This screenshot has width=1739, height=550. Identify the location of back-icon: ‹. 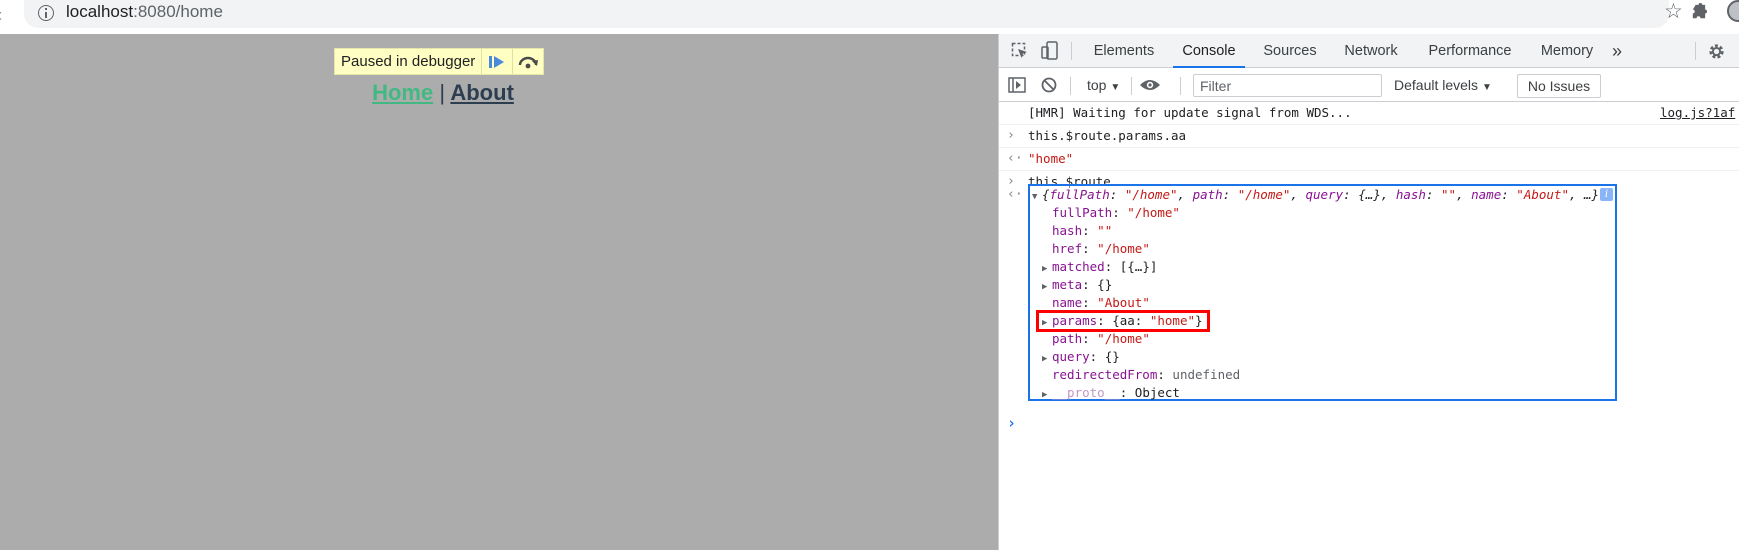
(5, 15).